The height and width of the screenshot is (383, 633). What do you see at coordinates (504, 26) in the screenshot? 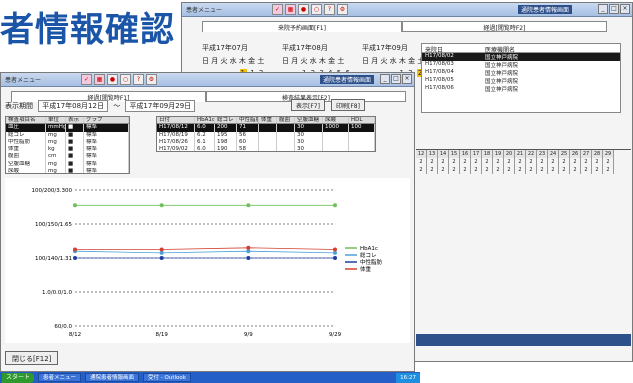
I see `tab-history: 経過[閲覧時F2]` at bounding box center [504, 26].